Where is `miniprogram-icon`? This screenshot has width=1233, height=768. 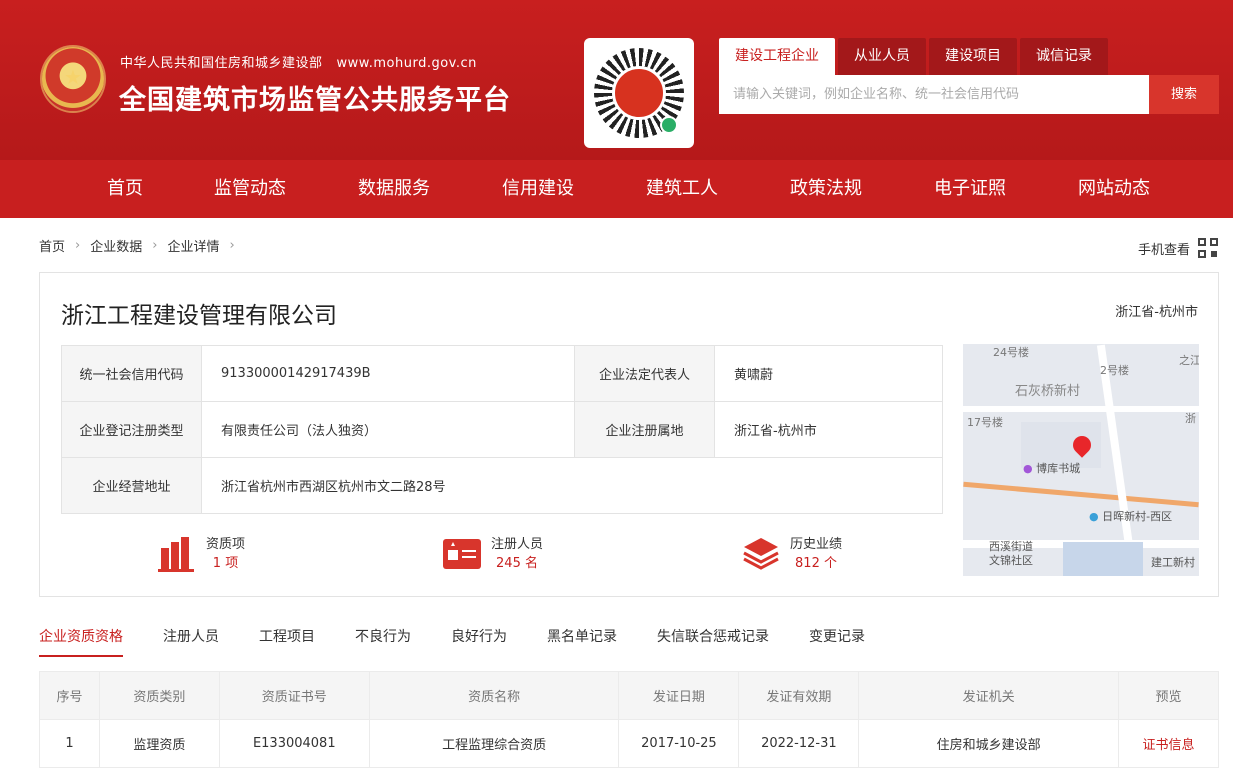 miniprogram-icon is located at coordinates (669, 125).